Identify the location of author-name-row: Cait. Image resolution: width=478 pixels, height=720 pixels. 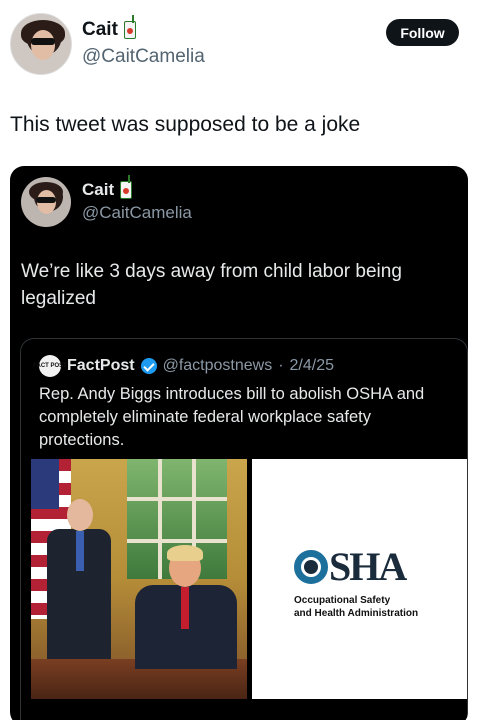
(109, 28).